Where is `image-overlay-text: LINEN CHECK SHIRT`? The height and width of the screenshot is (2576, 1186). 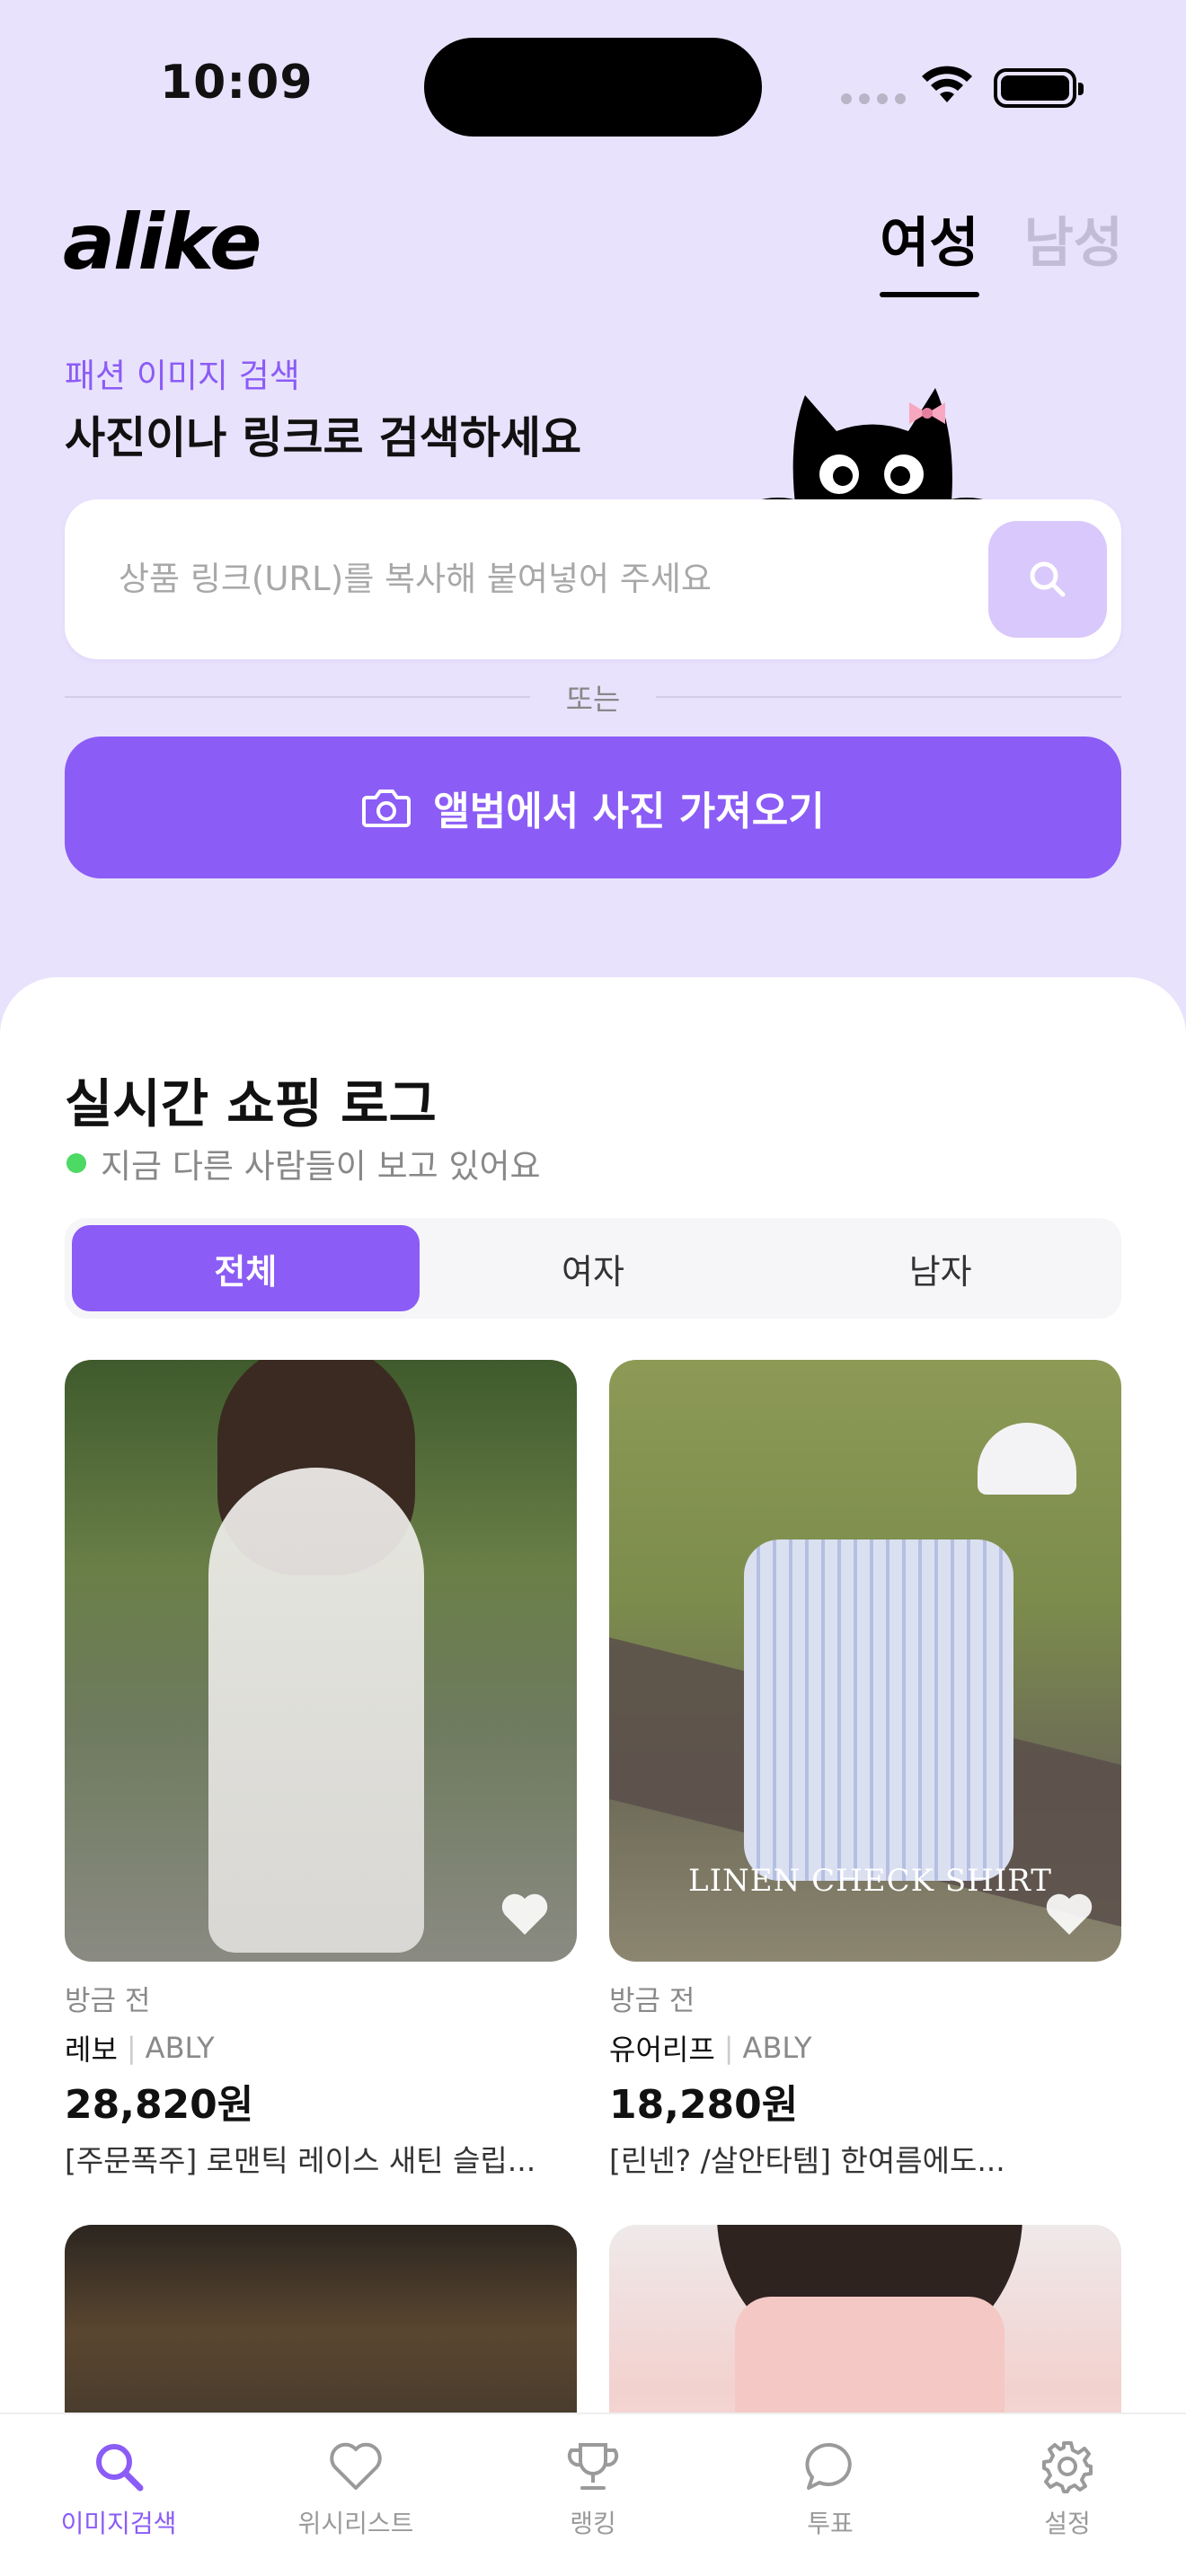 image-overlay-text: LINEN CHECK SHIRT is located at coordinates (870, 1881).